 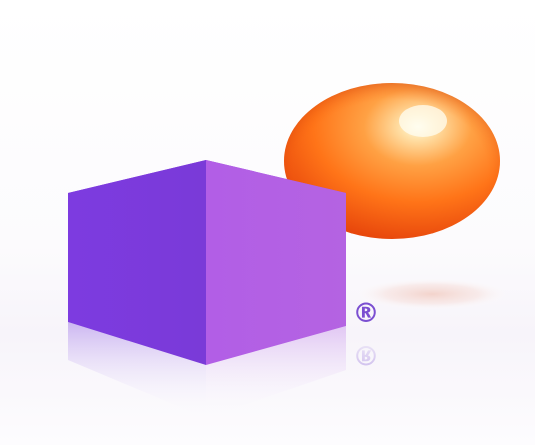 I want to click on registered-mark: ®, so click(x=366, y=313).